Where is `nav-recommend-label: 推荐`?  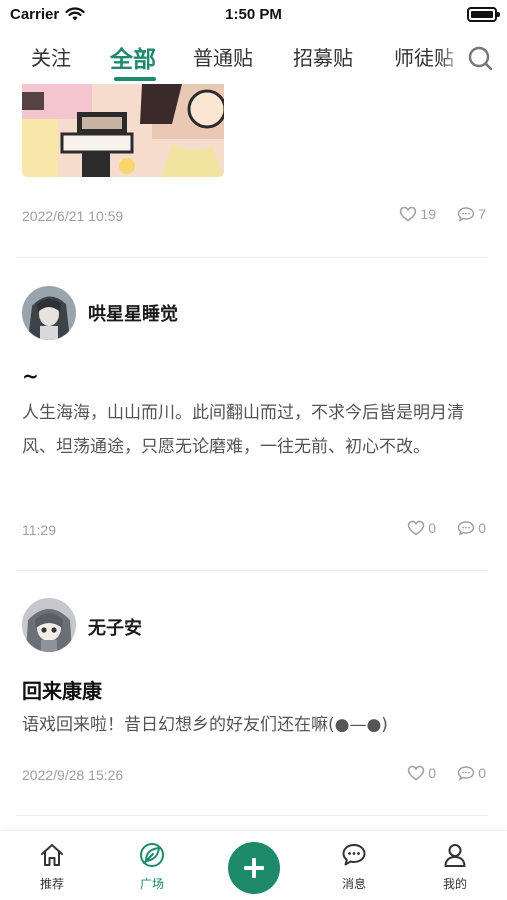 nav-recommend-label: 推荐 is located at coordinates (51, 884).